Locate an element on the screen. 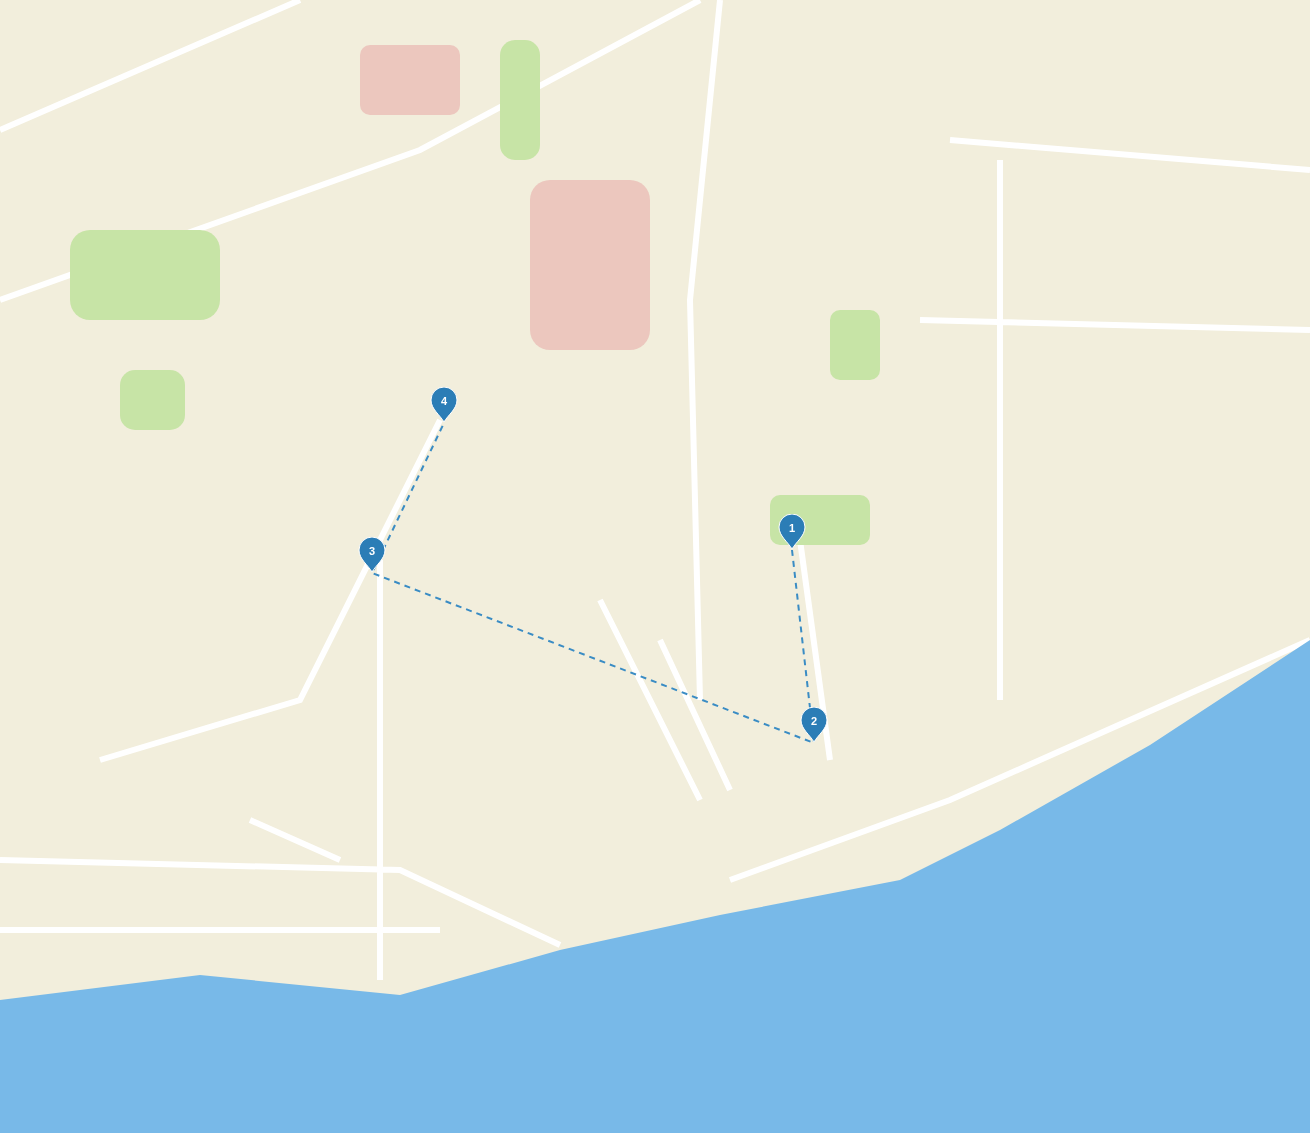 This screenshot has width=1310, height=1133. map-marker: 3 is located at coordinates (372, 555).